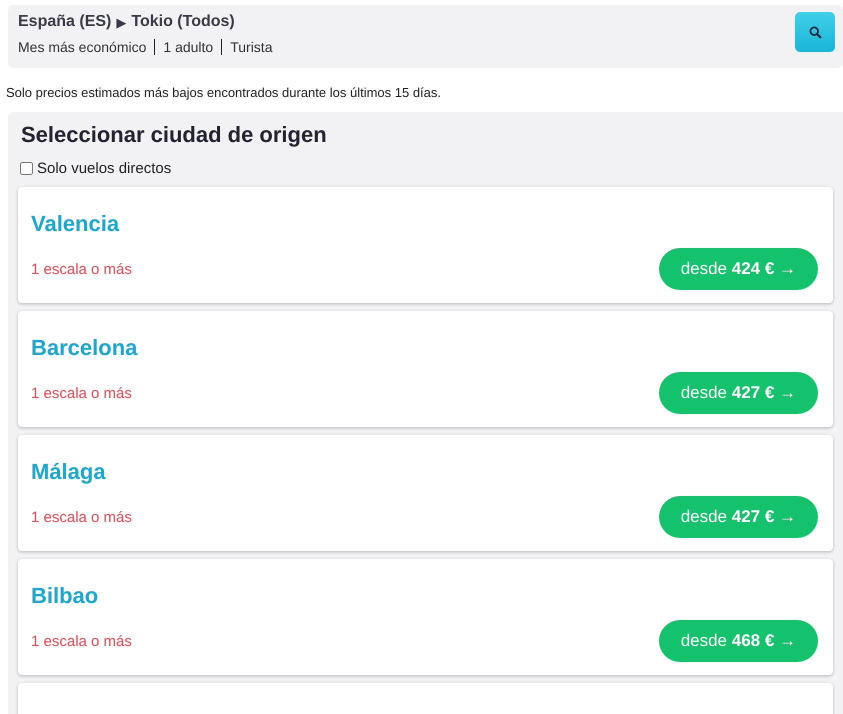 The height and width of the screenshot is (714, 843). I want to click on search-icon, so click(815, 32).